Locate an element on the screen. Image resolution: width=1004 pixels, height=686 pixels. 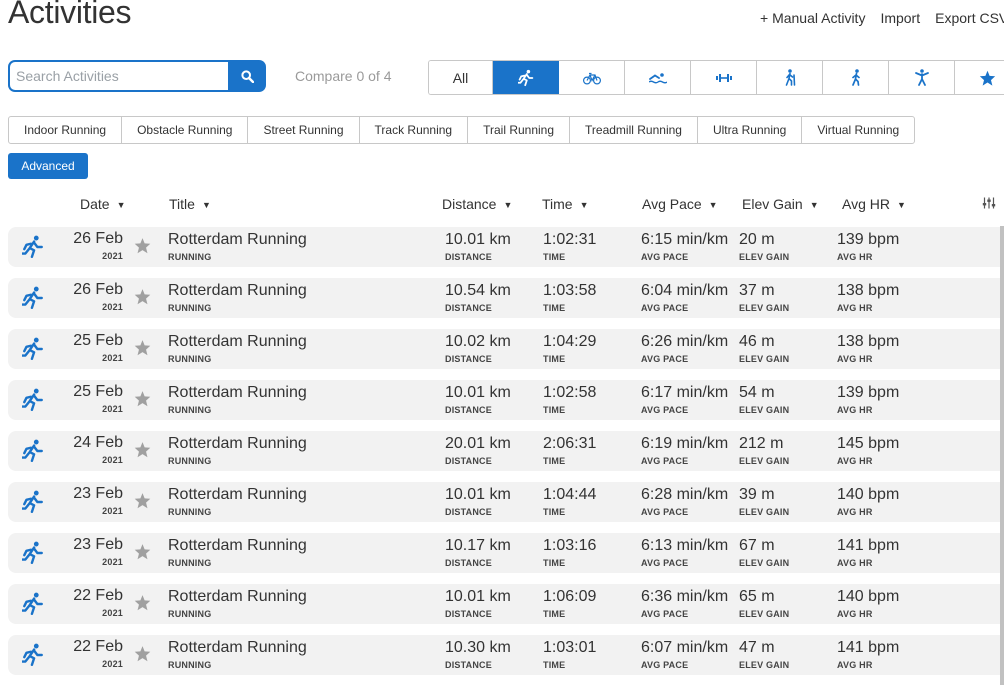
filter-running-button is located at coordinates (526, 77).